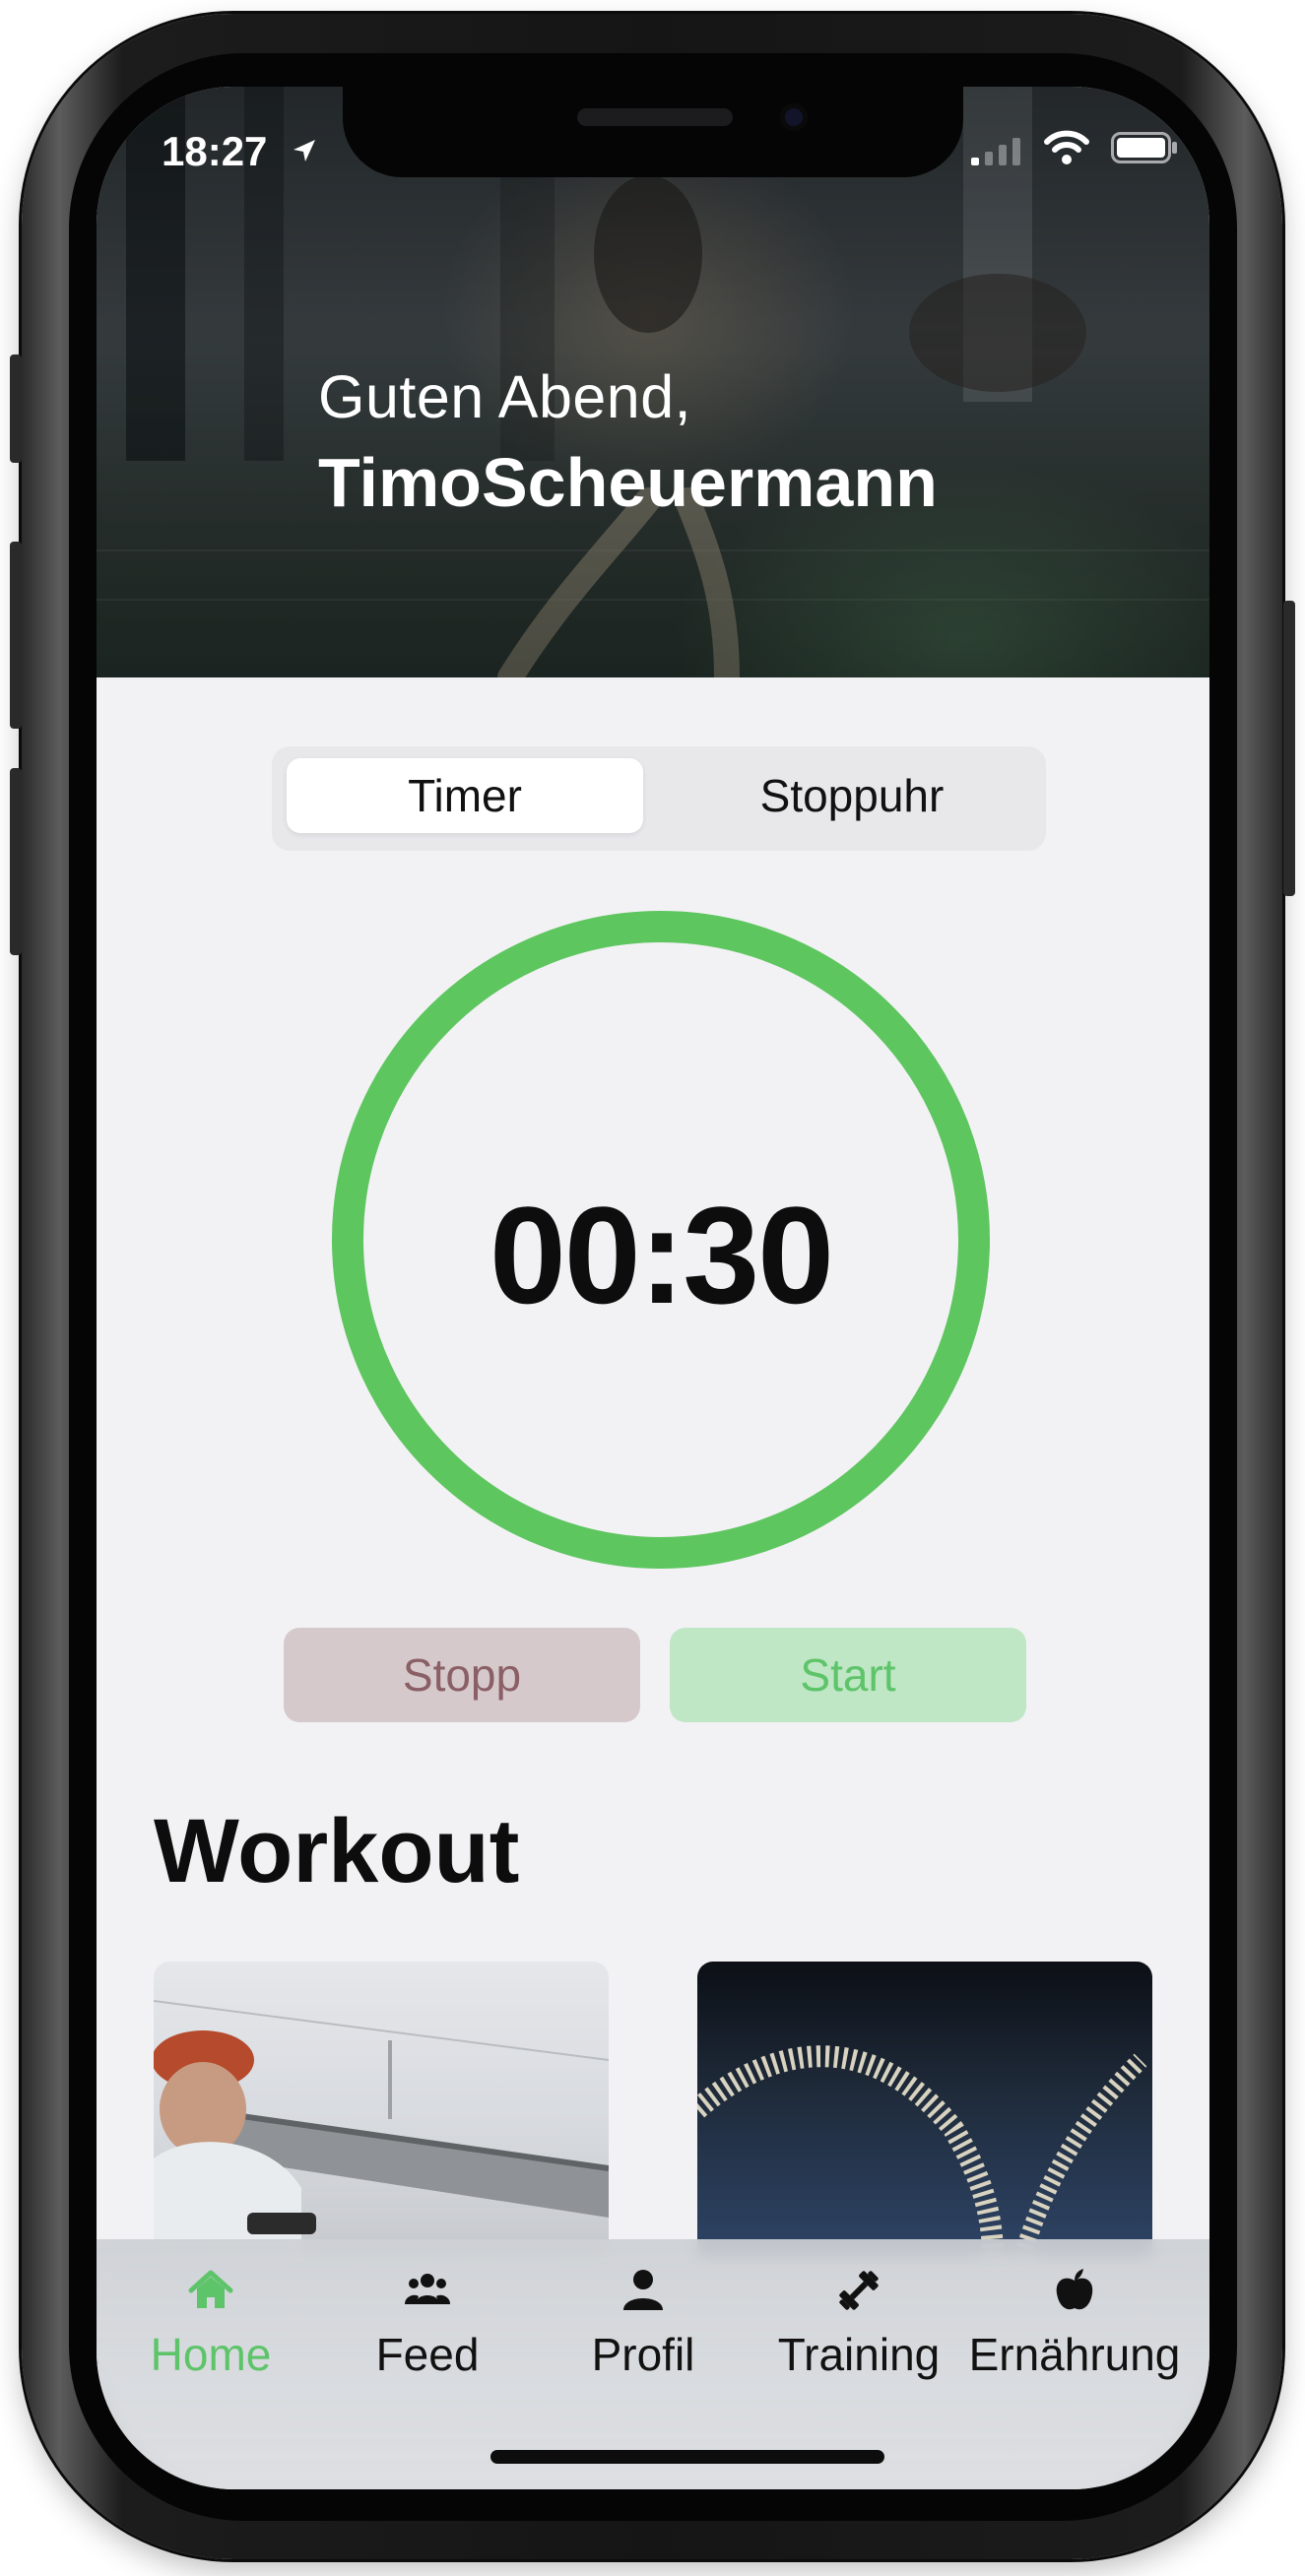 This screenshot has height=2576, width=1305. I want to click on speaker-grille, so click(655, 117).